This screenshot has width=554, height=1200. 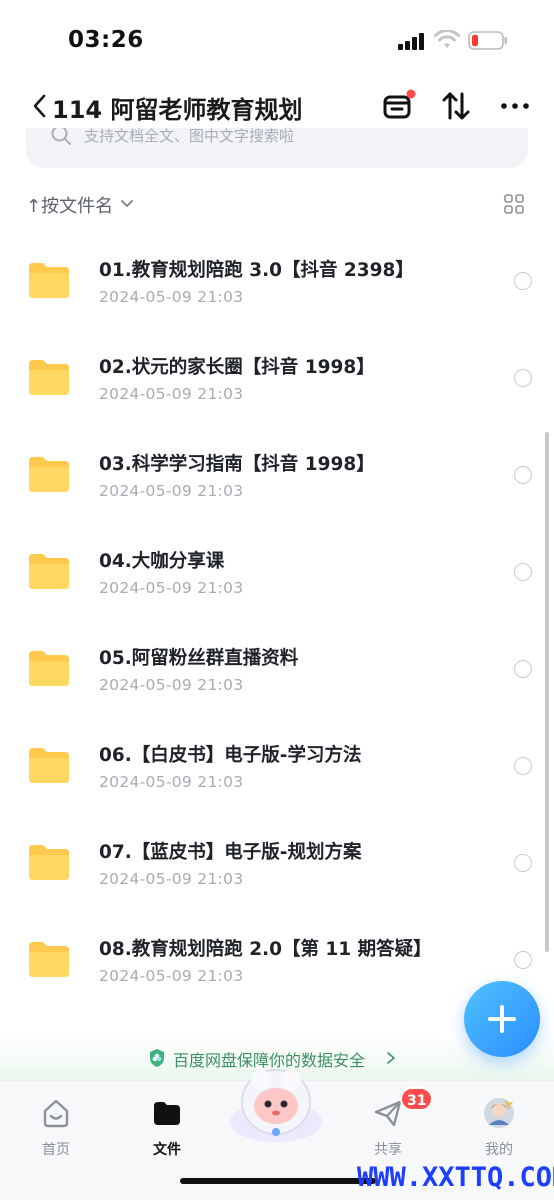 I want to click on page-title: 114 阿留老师教育规划, so click(x=177, y=110).